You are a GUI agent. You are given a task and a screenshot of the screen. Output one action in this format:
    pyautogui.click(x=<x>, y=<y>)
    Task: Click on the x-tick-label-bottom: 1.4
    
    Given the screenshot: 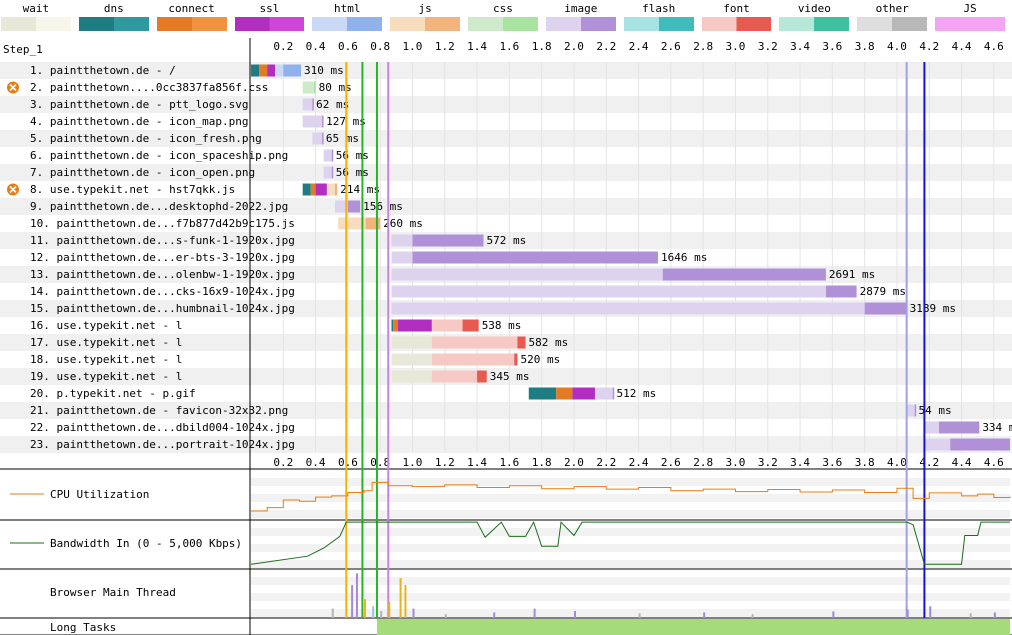 What is the action you would take?
    pyautogui.click(x=477, y=462)
    